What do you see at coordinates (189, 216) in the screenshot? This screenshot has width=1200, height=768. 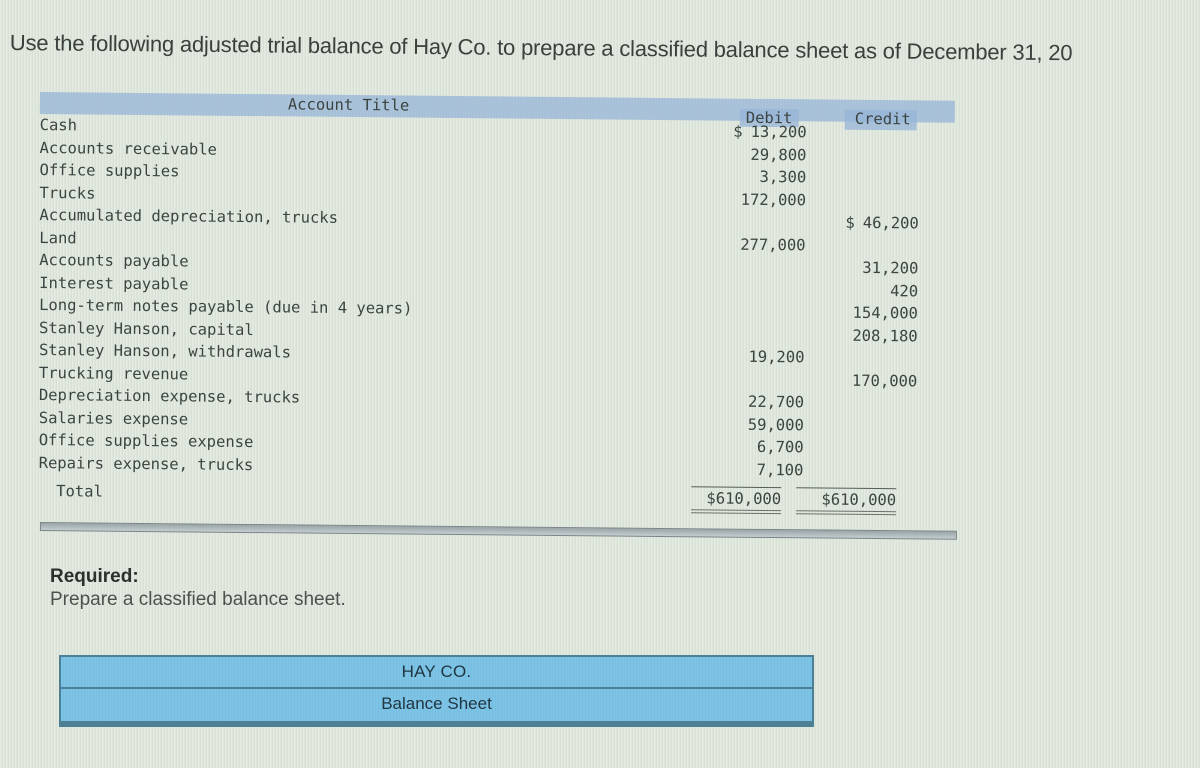 I see `account-title-cell: Accumulated depreciation, trucks` at bounding box center [189, 216].